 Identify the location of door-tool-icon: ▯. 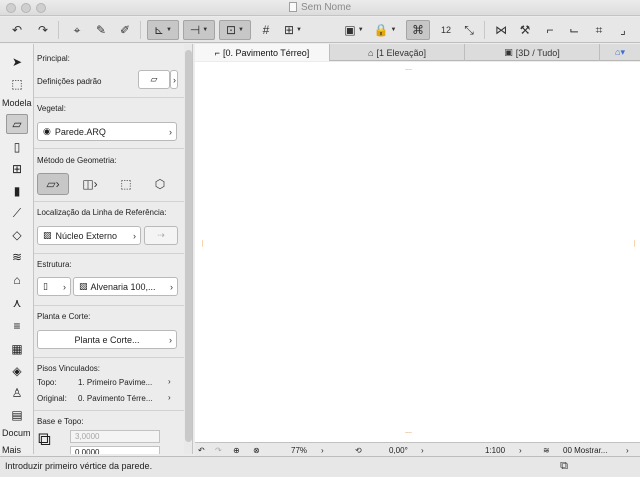
(17, 147).